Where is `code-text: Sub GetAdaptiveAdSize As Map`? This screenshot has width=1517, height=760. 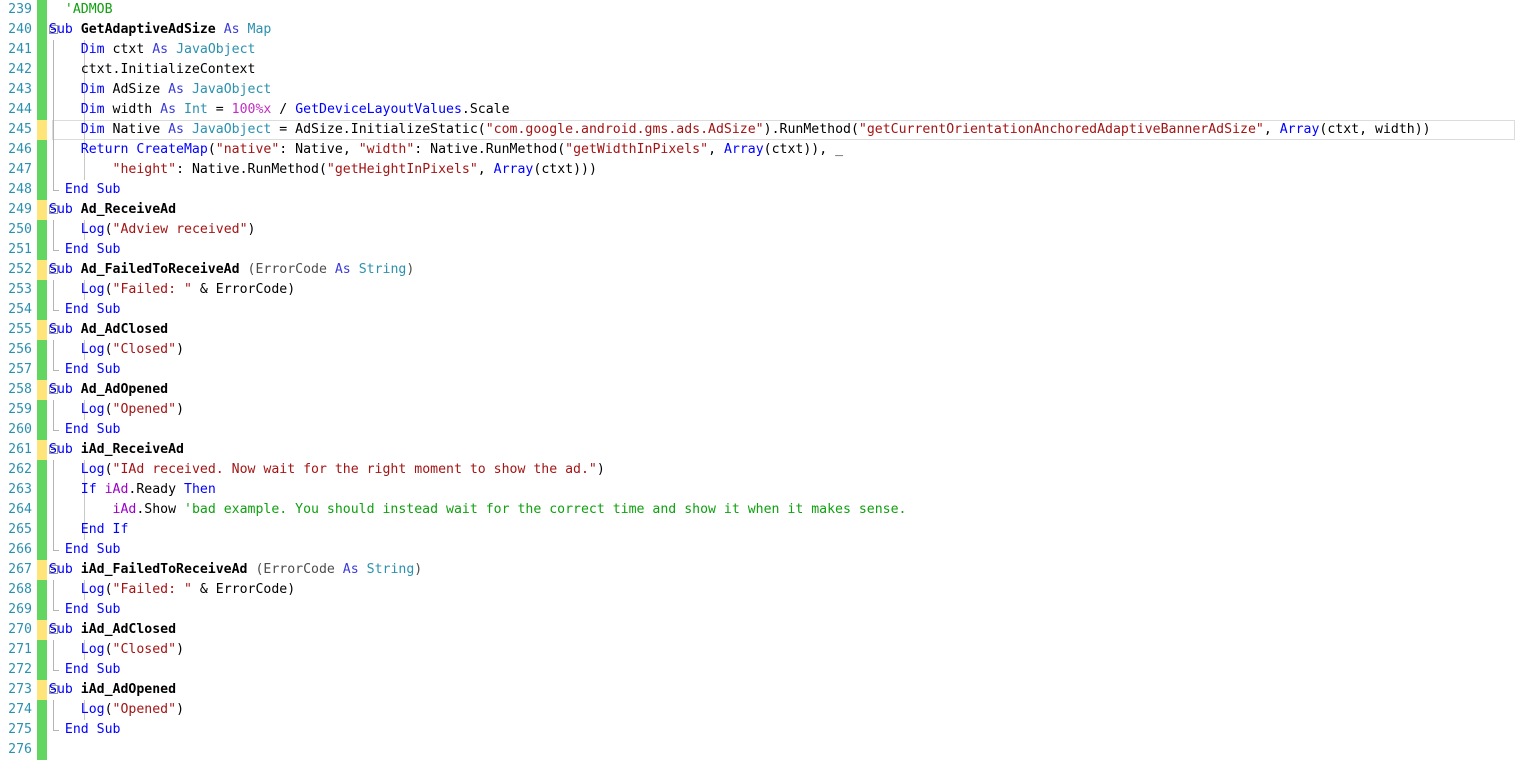
code-text: Sub GetAdaptiveAdSize As Map is located at coordinates (160, 30).